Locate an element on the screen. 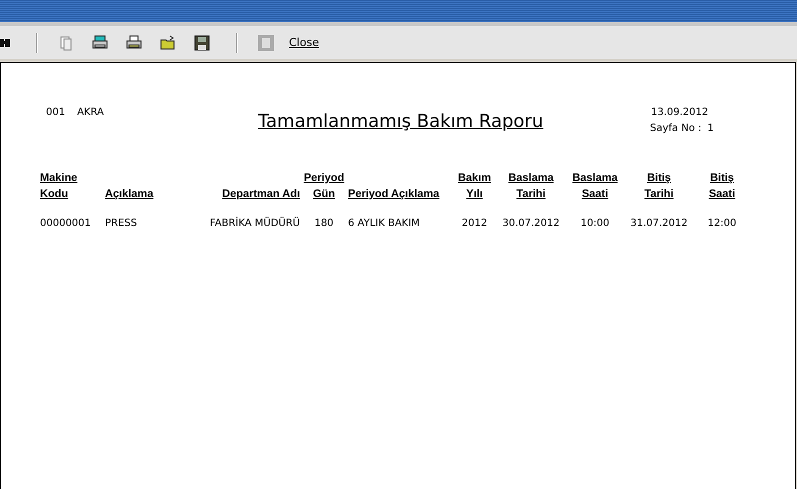 The height and width of the screenshot is (489, 797). table-cell: 10:00 is located at coordinates (595, 223).